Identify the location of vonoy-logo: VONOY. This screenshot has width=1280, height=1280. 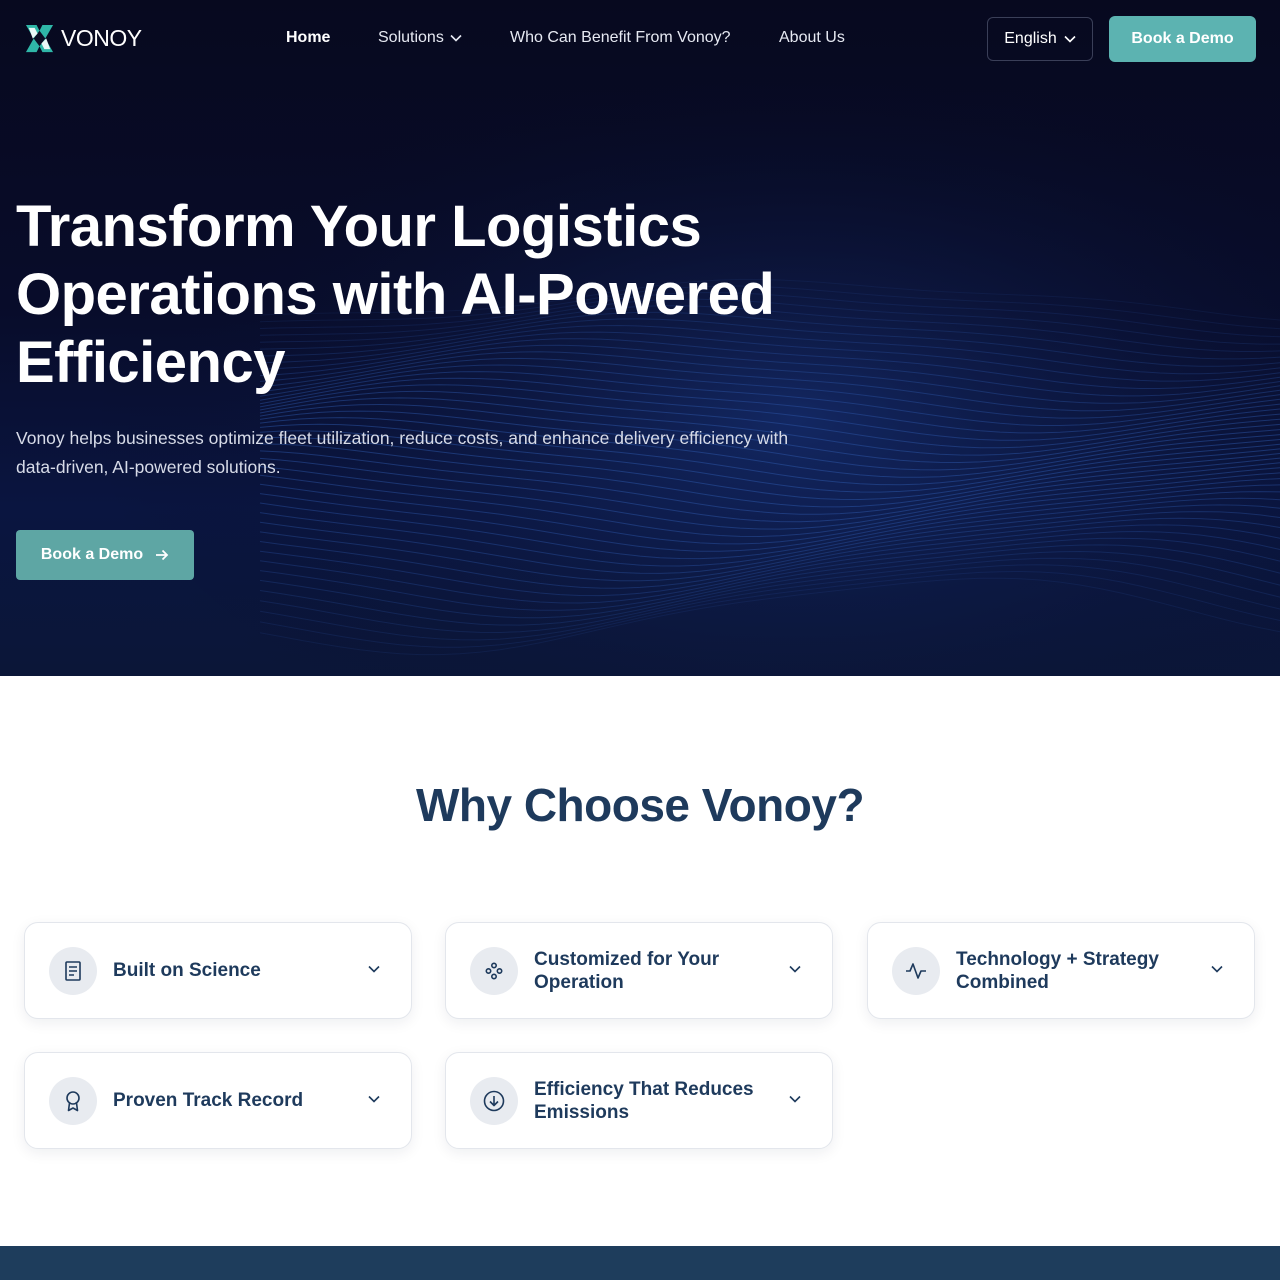
(83, 38).